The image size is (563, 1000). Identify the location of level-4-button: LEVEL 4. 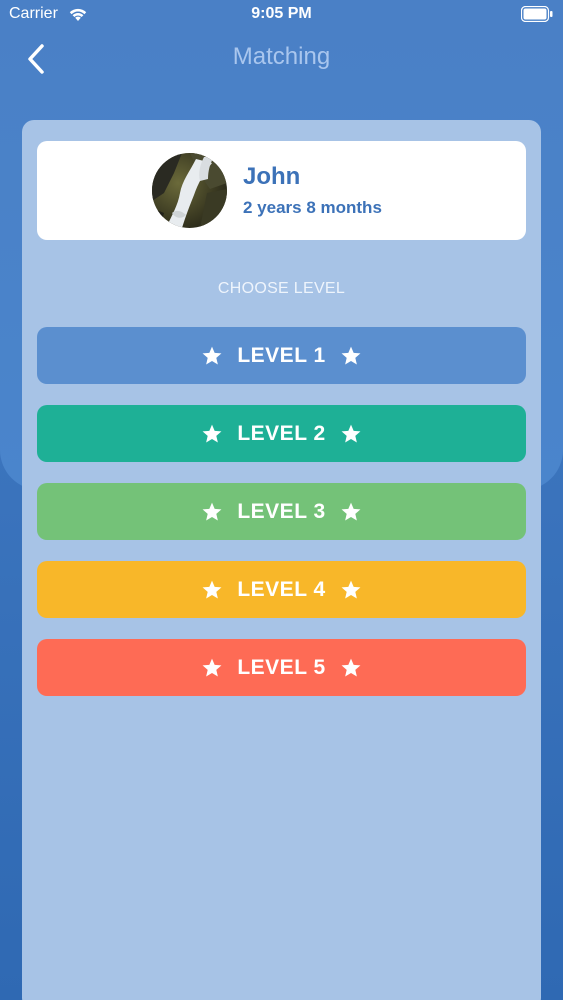
(281, 589).